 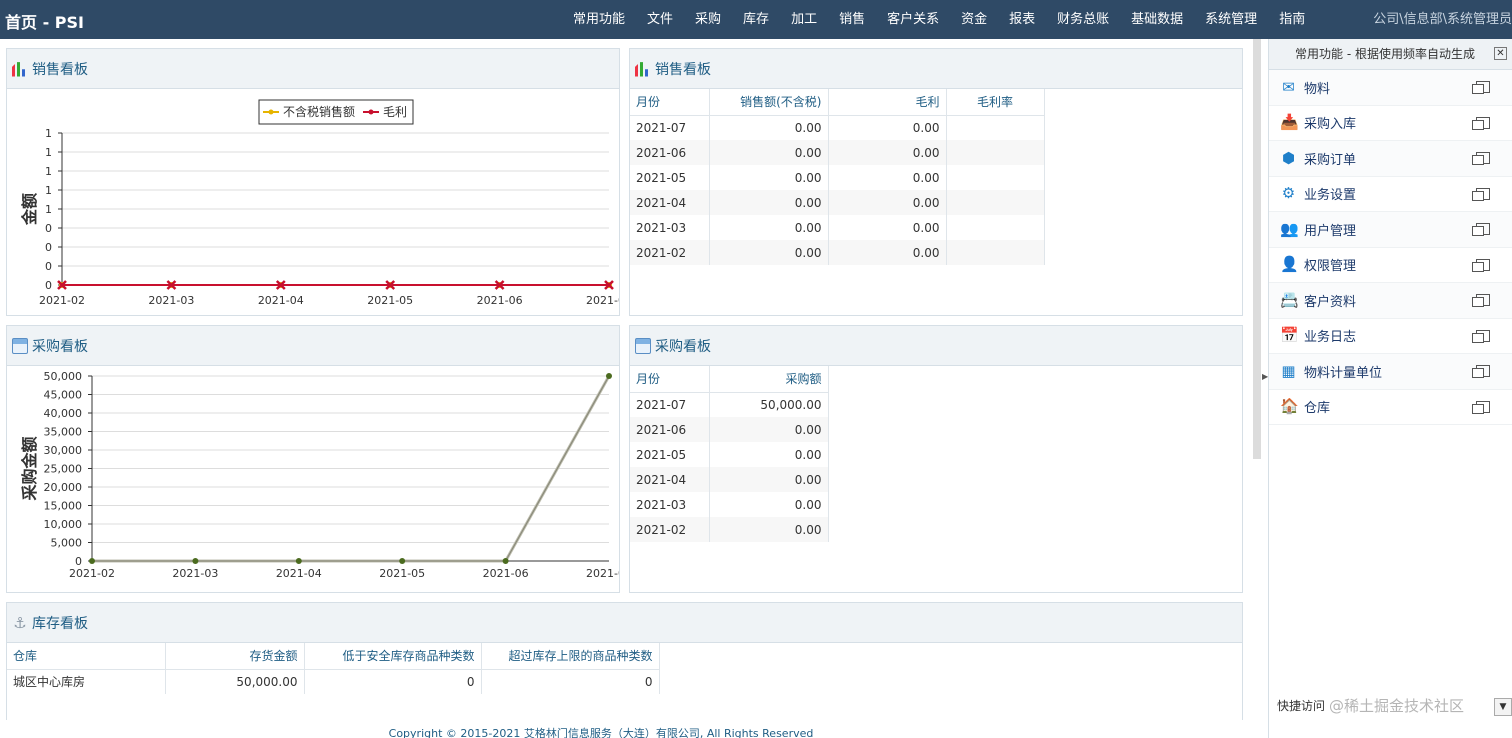 I want to click on close-icon: ✕, so click(x=1500, y=53).